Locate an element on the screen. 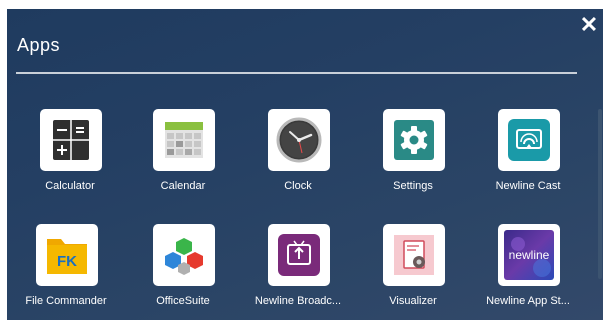 The height and width of the screenshot is (320, 603). calendar-icon is located at coordinates (184, 140).